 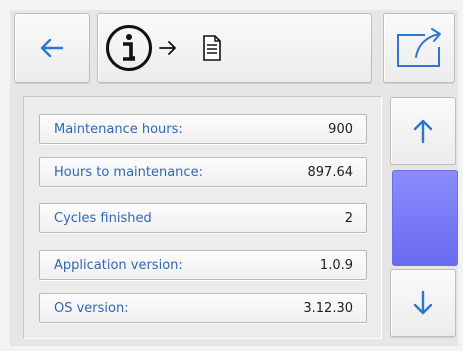 I want to click on export-window-icon, so click(x=419, y=48).